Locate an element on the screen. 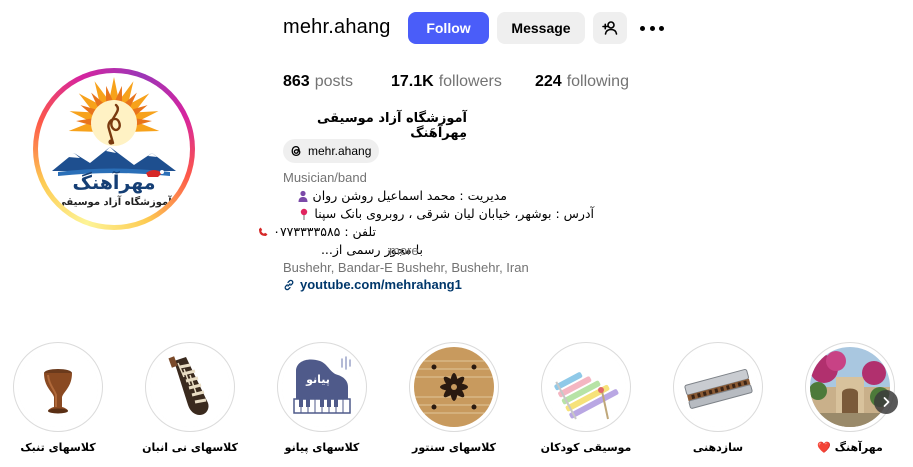 Image resolution: width=913 pixels, height=467 pixels. suggested-users-button is located at coordinates (610, 28).